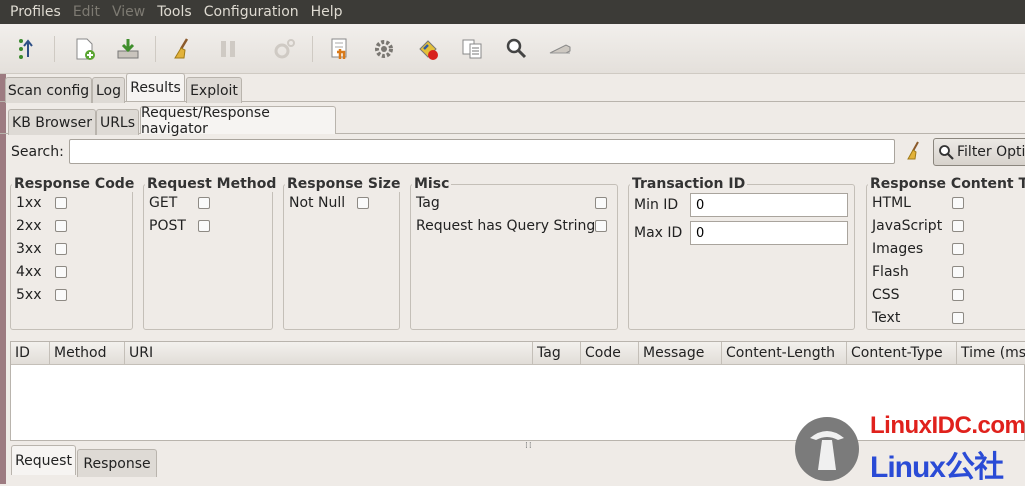 This screenshot has height=486, width=1025. What do you see at coordinates (506, 226) in the screenshot?
I see `query-string-label: Request has Query String` at bounding box center [506, 226].